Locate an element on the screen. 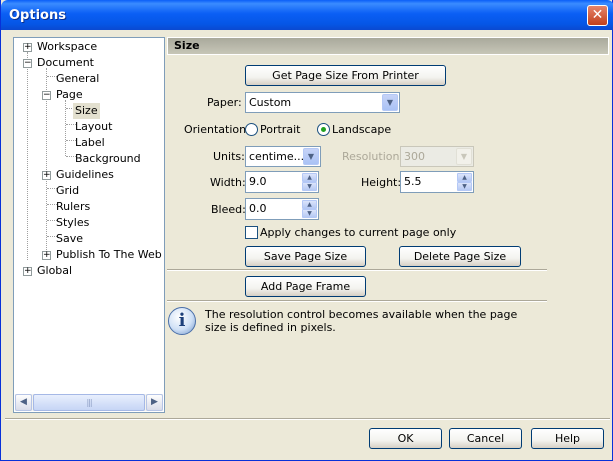 This screenshot has width=613, height=461. tree-item-label: Page is located at coordinates (69, 94).